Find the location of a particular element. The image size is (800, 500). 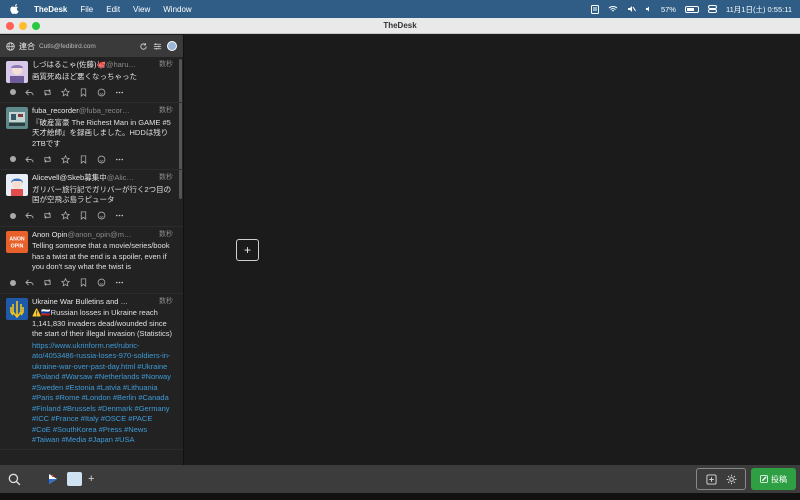

clock: 11月1日(土) 0:55:11 is located at coordinates (759, 9).